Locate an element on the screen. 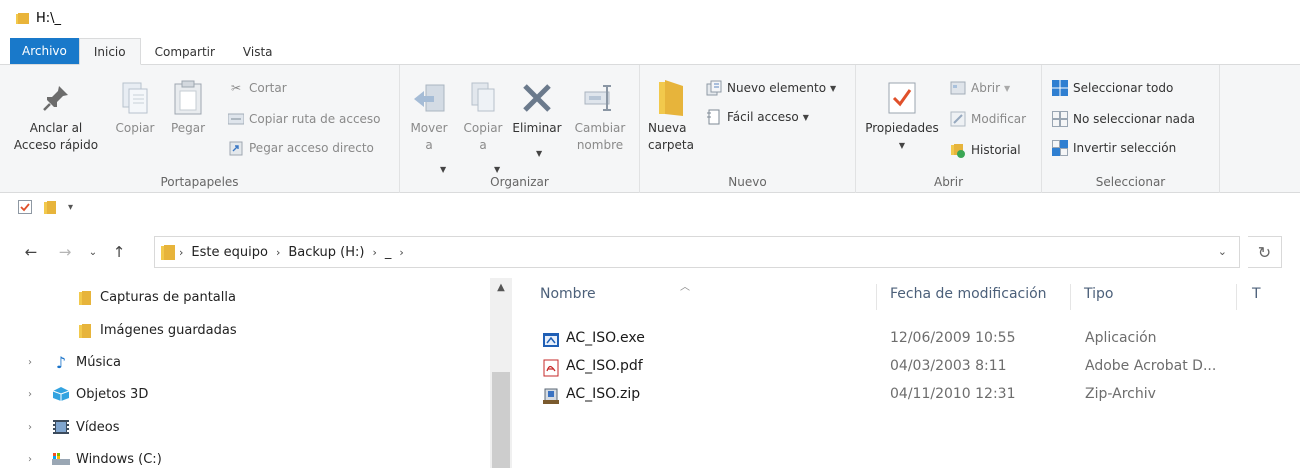 The height and width of the screenshot is (468, 1300). column-header-date: Fecha de modificación is located at coordinates (968, 294).